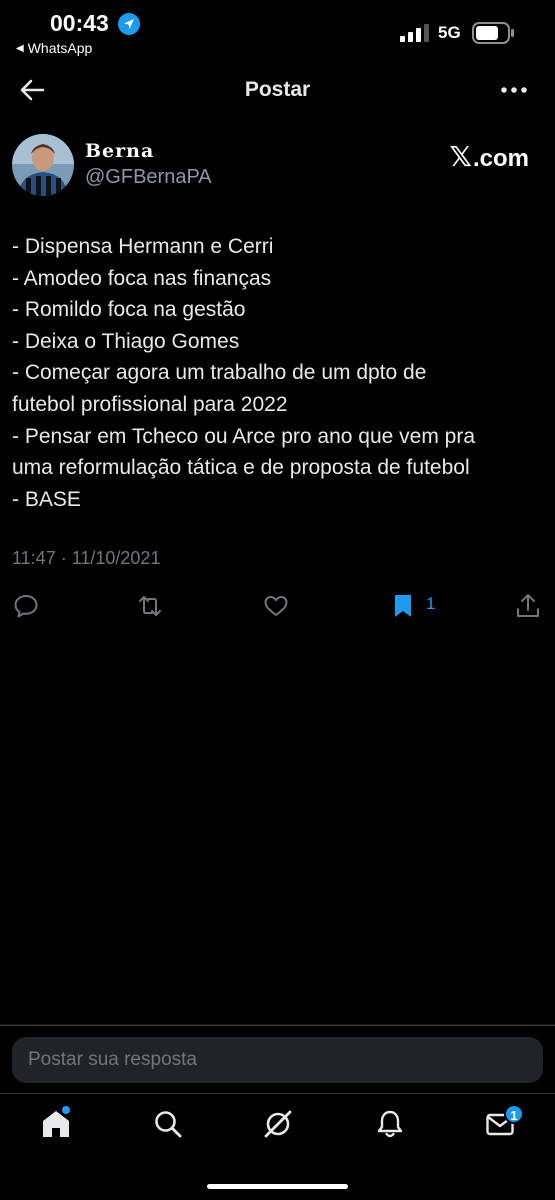  Describe the element at coordinates (277, 1146) in the screenshot. I see `bottom-tab-bar: 1` at that location.